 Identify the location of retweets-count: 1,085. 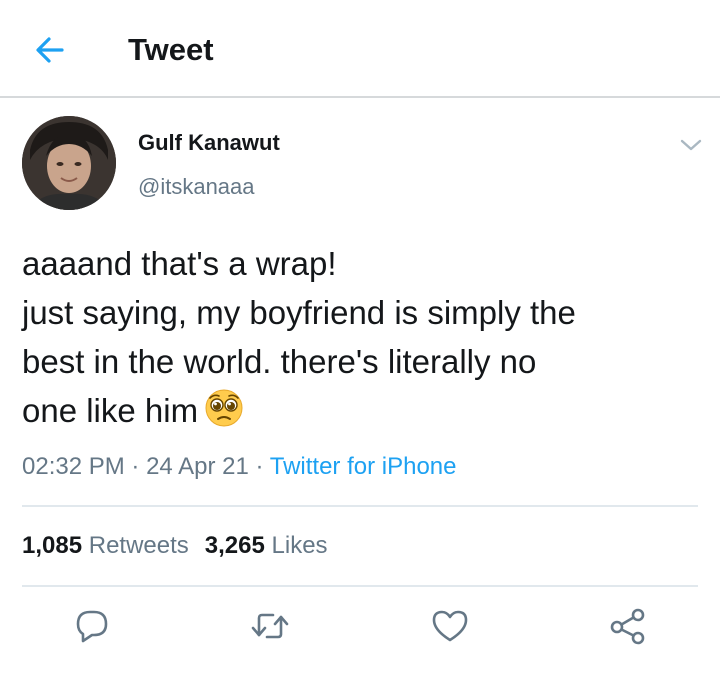
(52, 545).